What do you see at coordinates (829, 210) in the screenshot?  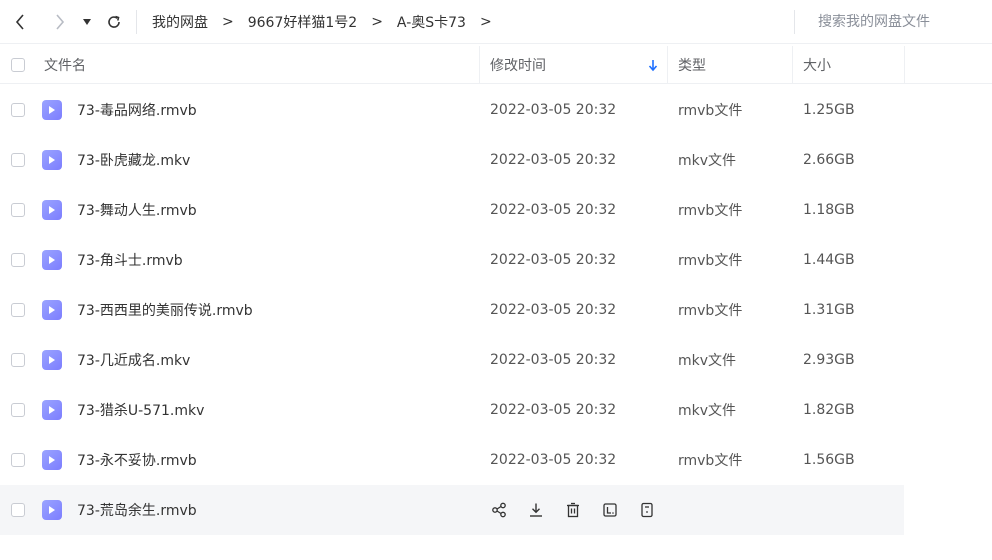 I see `file-size: 1.18GB` at bounding box center [829, 210].